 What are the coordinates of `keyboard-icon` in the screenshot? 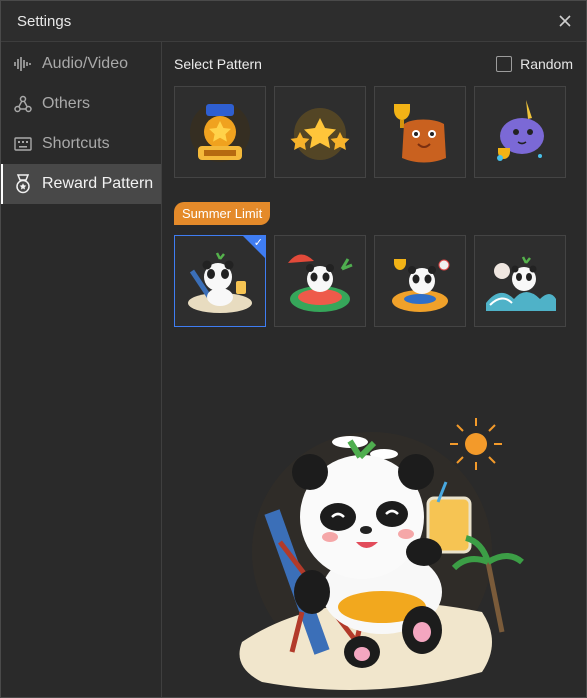 It's located at (23, 144).